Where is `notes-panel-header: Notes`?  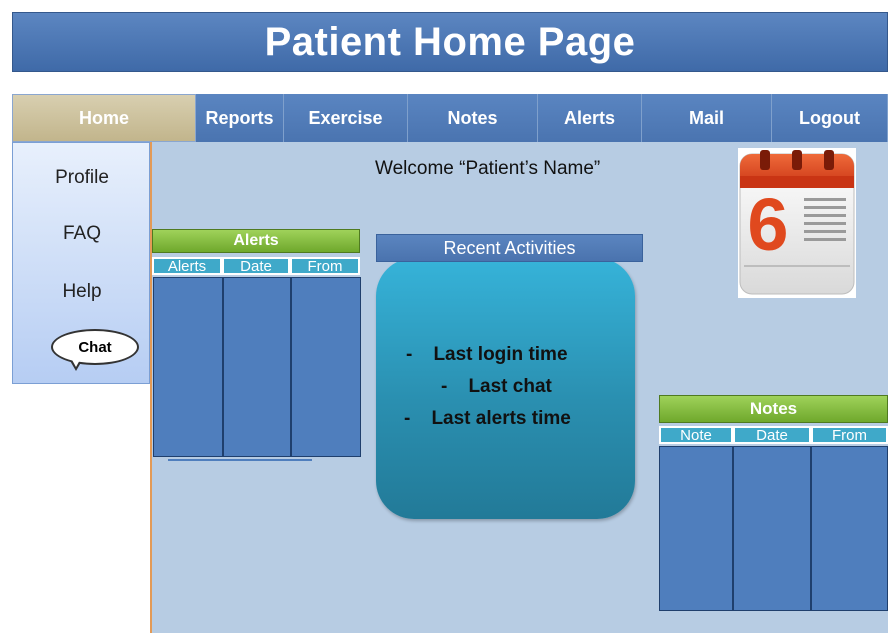 notes-panel-header: Notes is located at coordinates (773, 409).